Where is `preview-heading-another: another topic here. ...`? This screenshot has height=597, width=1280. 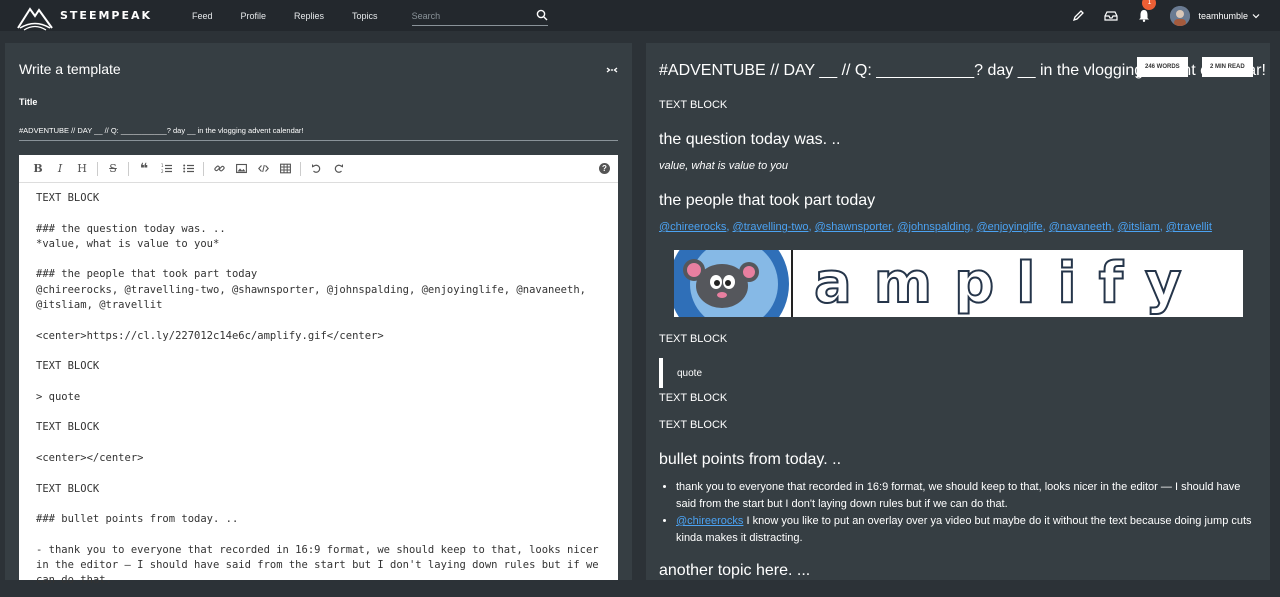 preview-heading-another: another topic here. ... is located at coordinates (735, 570).